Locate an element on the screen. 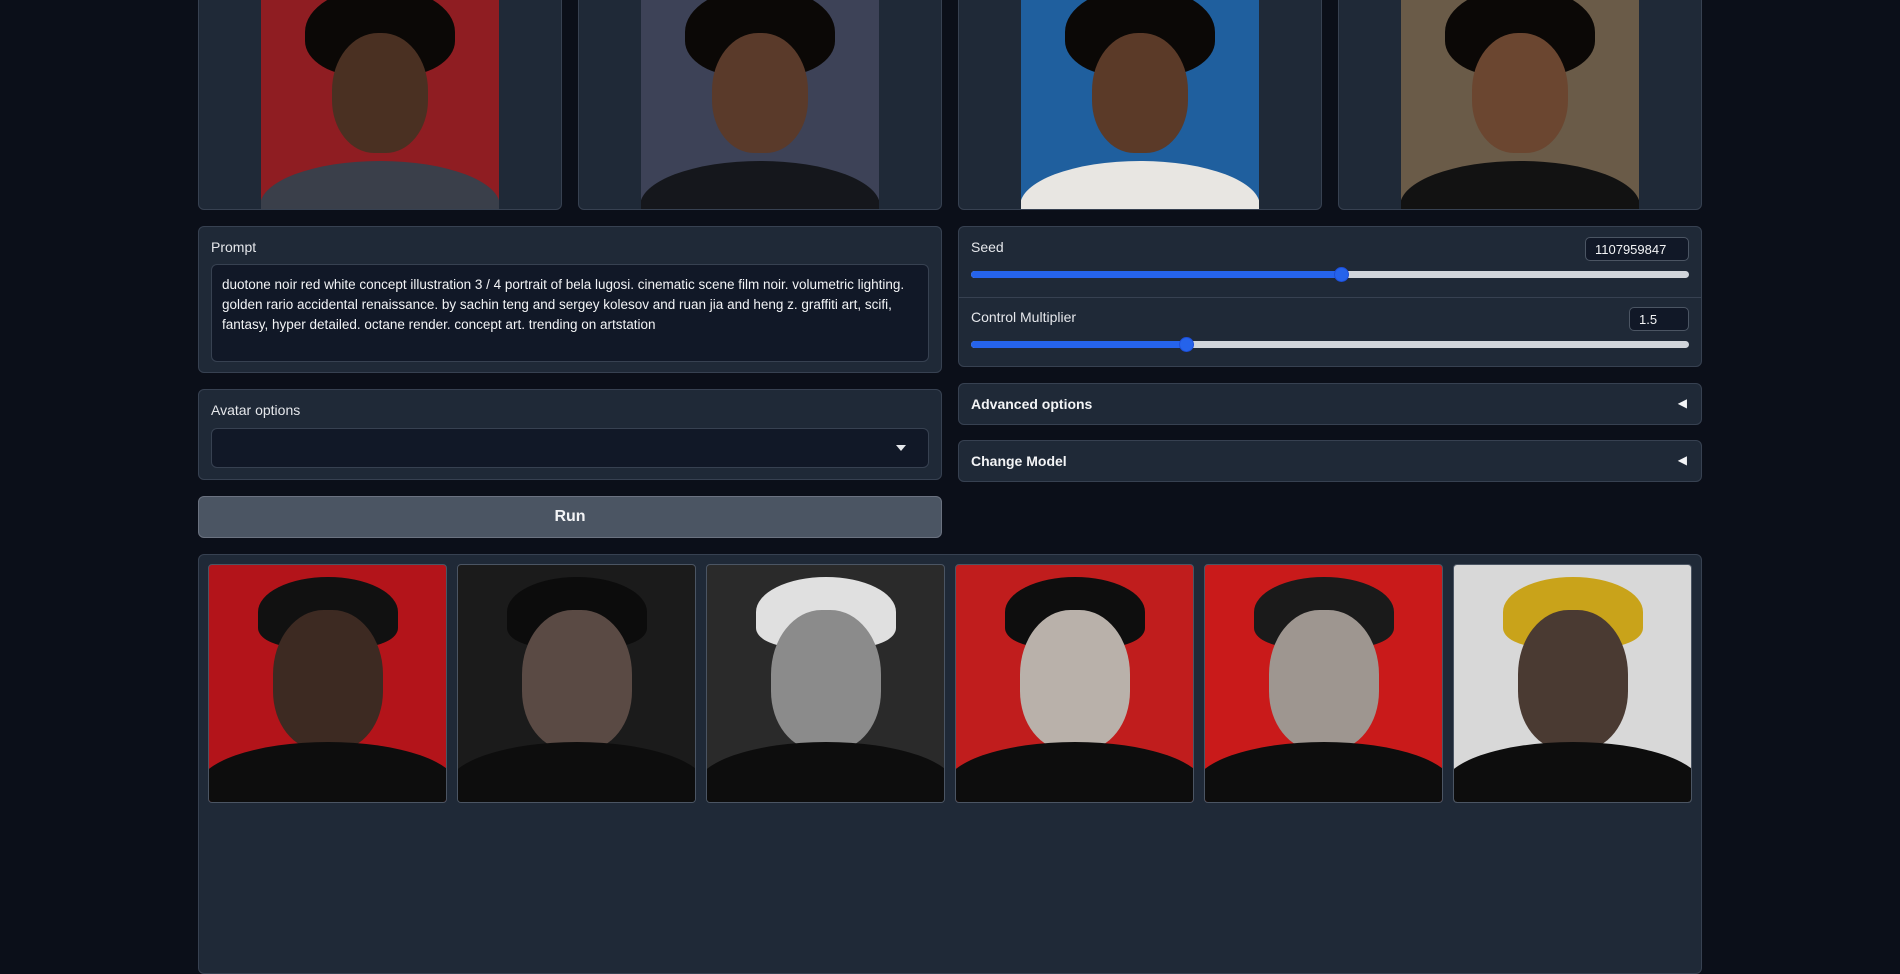 The height and width of the screenshot is (974, 1900). seed-input: 1107959847 is located at coordinates (1637, 249).